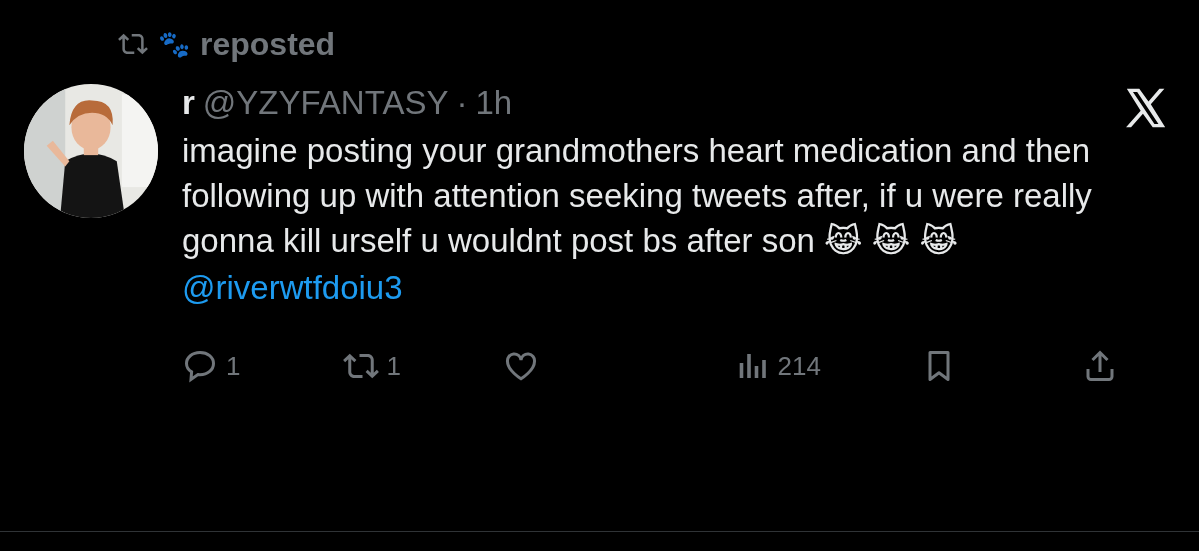 The image size is (1199, 551). What do you see at coordinates (494, 103) in the screenshot?
I see `post-time: 1h` at bounding box center [494, 103].